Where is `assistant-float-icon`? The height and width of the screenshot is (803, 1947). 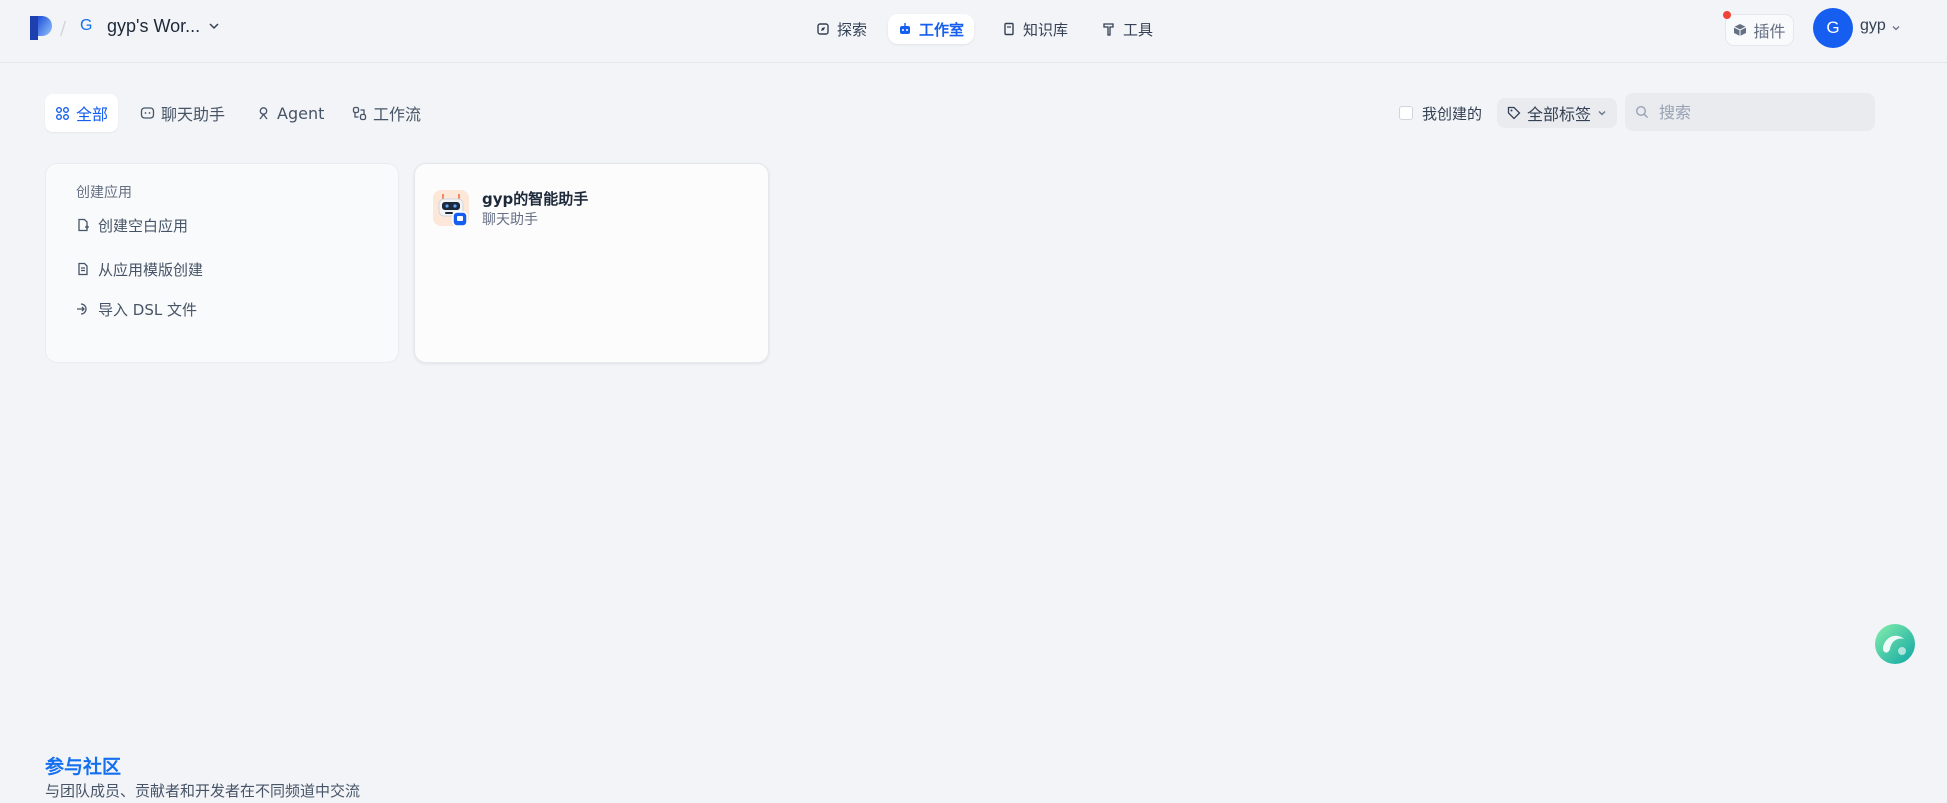 assistant-float-icon is located at coordinates (1895, 644).